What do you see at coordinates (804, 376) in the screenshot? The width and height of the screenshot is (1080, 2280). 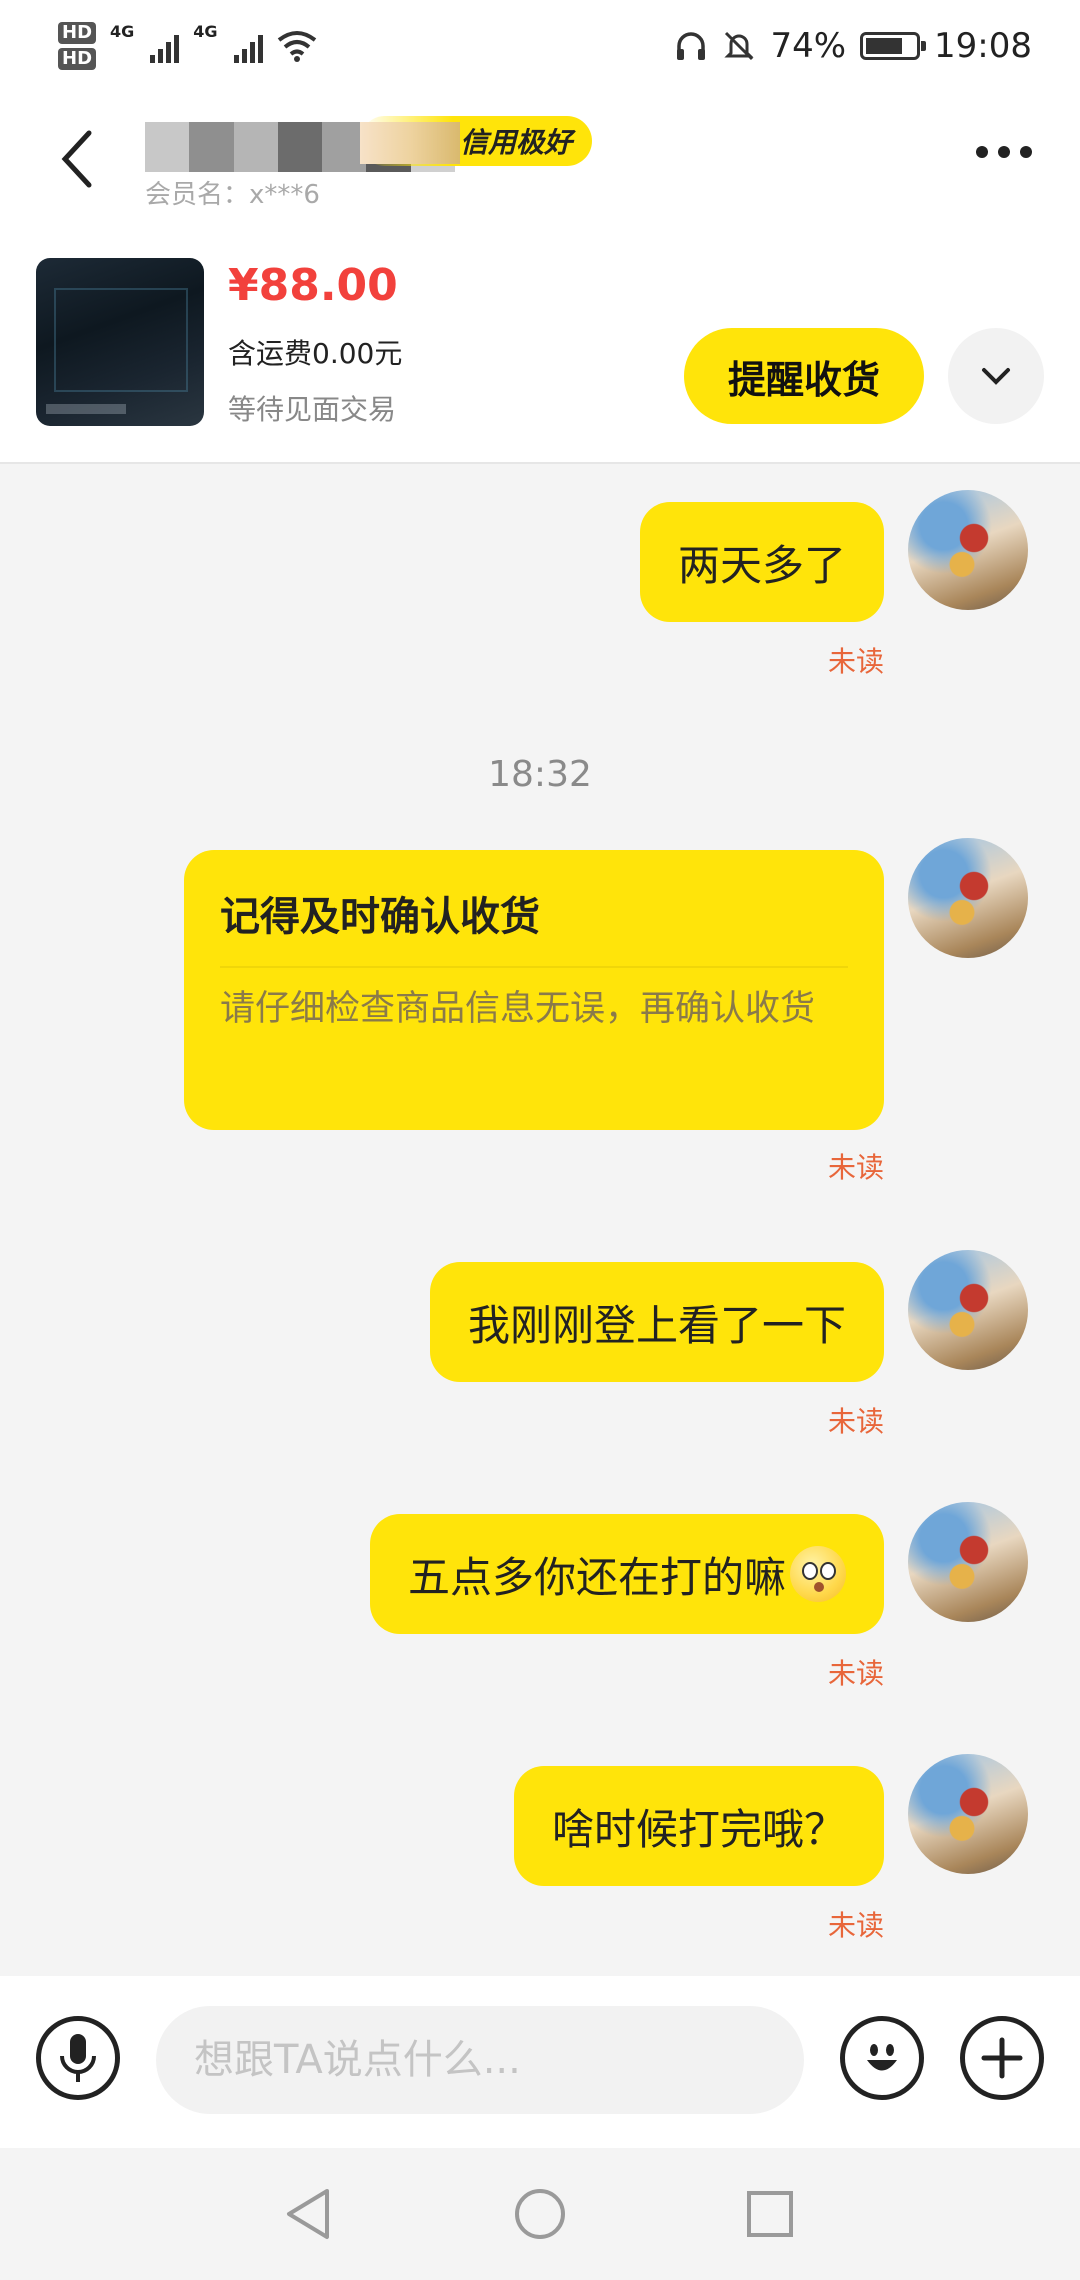 I see `remind-receipt-button: 提醒收货` at bounding box center [804, 376].